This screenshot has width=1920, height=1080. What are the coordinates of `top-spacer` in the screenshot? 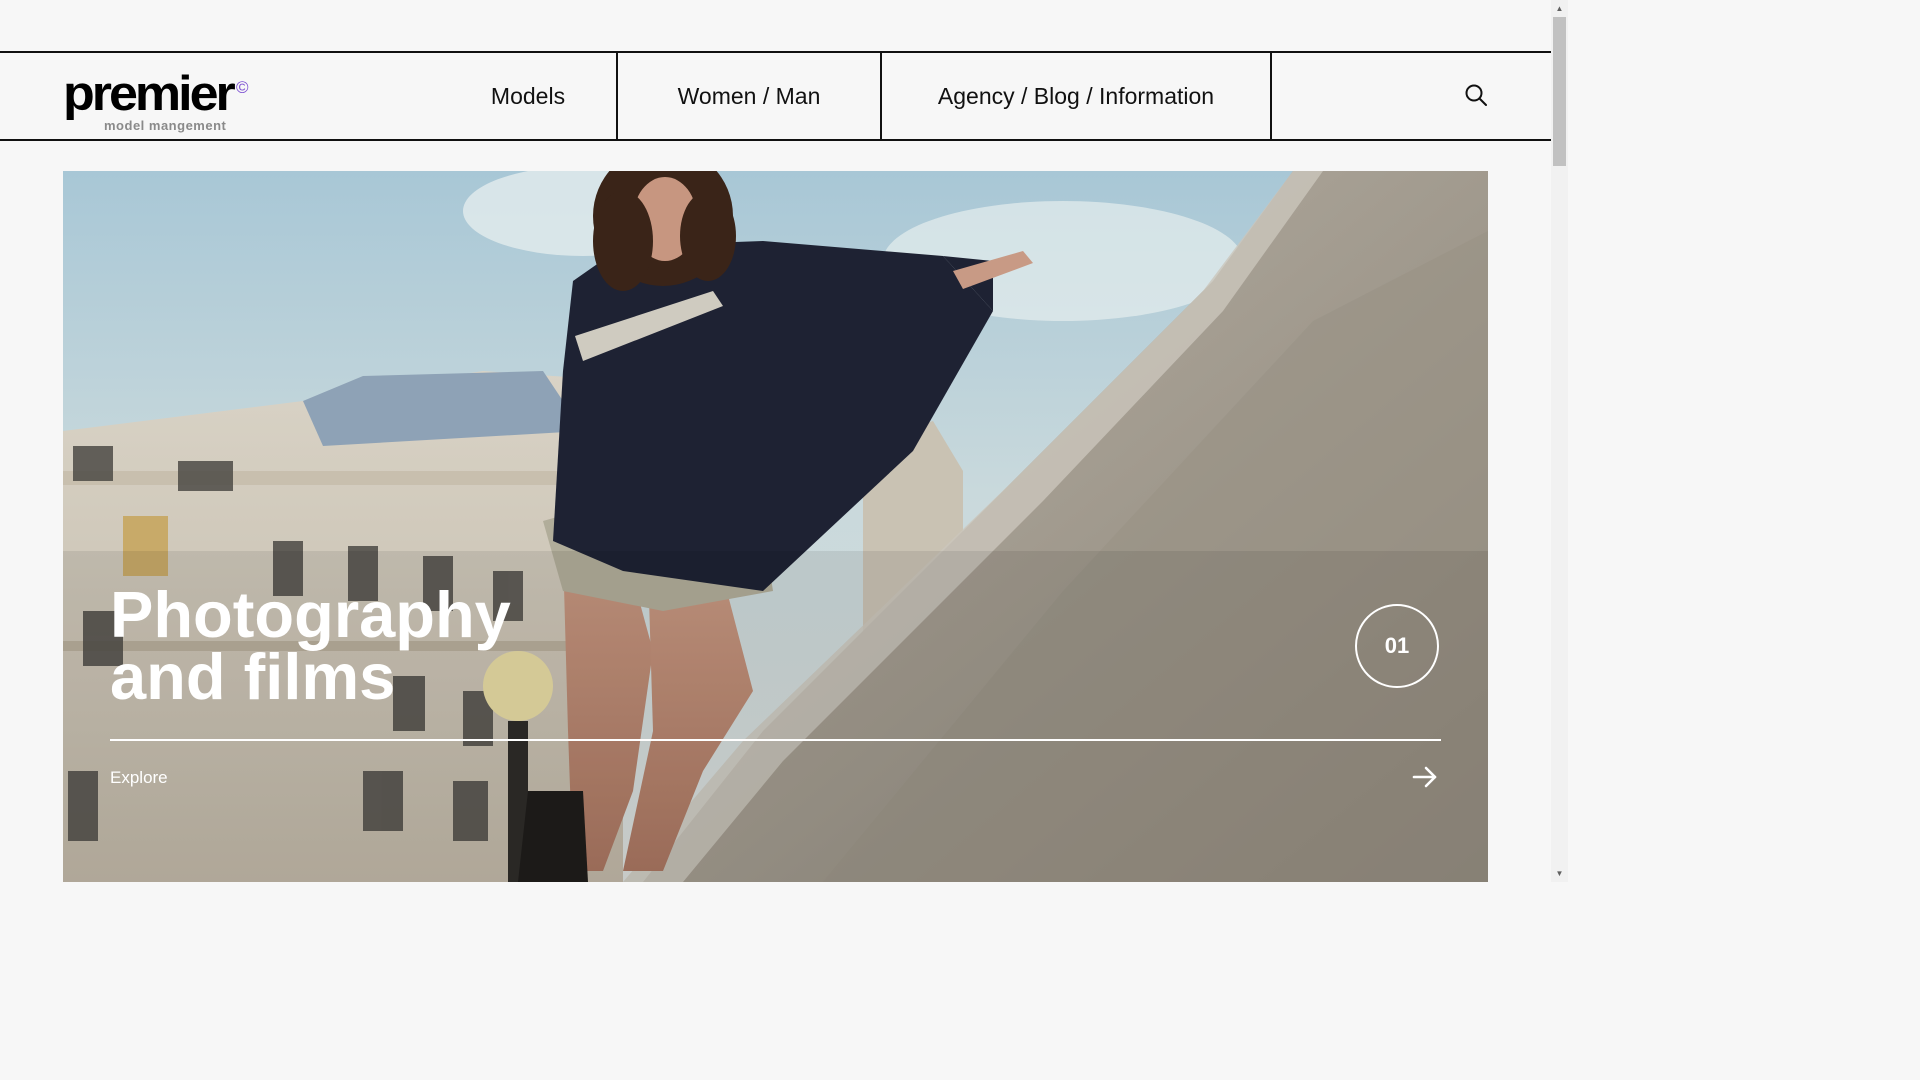 It's located at (775, 25).